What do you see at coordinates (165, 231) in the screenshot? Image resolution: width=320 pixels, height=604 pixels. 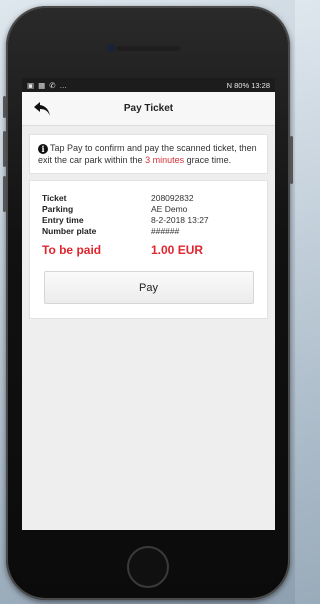 I see `number-plate-value: ######` at bounding box center [165, 231].